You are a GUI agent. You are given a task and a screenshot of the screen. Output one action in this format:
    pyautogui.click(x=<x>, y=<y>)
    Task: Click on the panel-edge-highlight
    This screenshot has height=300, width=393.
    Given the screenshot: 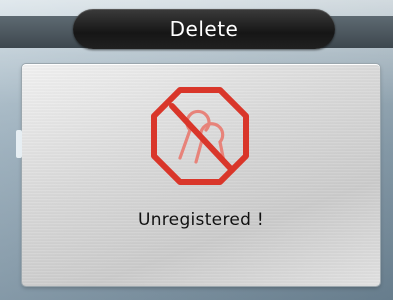 What is the action you would take?
    pyautogui.click(x=19, y=144)
    